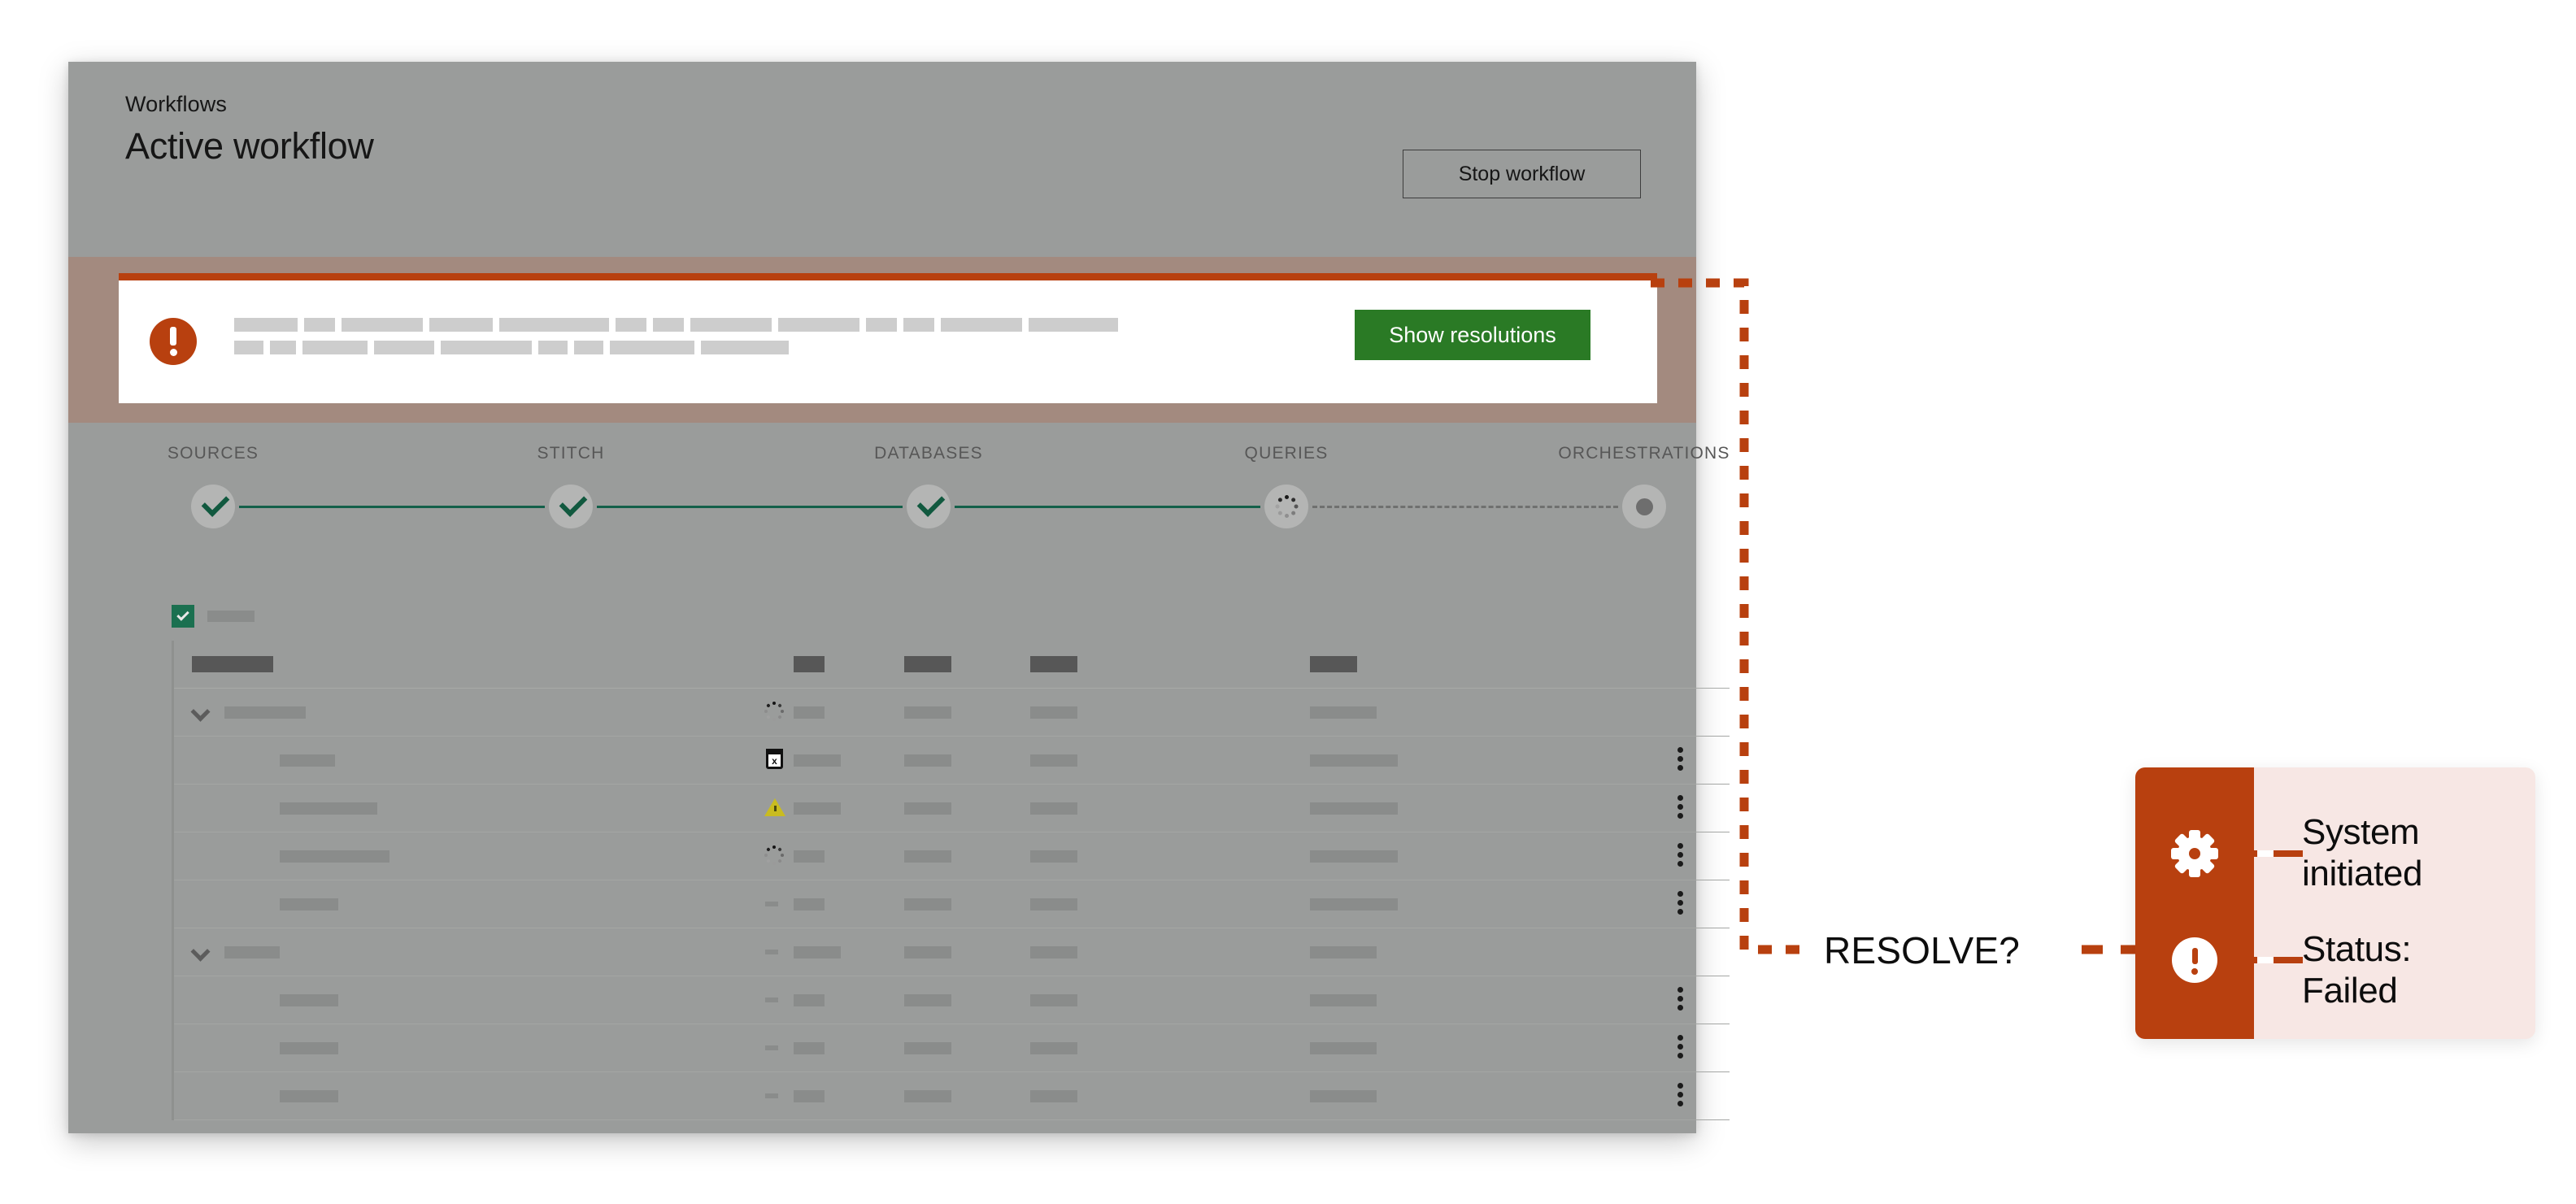 This screenshot has width=2576, height=1204. What do you see at coordinates (2265, 960) in the screenshot?
I see `callout-tick-bottom-gap` at bounding box center [2265, 960].